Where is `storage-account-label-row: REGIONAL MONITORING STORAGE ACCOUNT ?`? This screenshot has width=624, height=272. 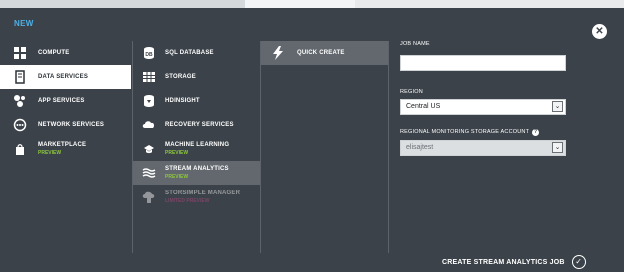
storage-account-label-row: REGIONAL MONITORING STORAGE ACCOUNT ? is located at coordinates (485, 132).